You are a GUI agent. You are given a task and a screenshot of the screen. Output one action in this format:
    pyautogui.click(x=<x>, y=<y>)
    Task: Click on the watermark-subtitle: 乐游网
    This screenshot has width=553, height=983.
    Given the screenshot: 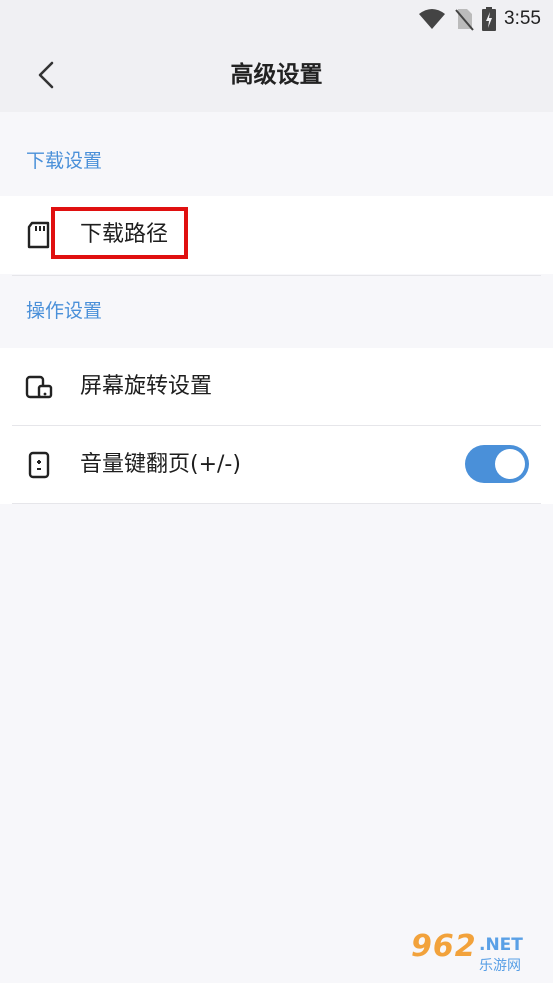 What is the action you would take?
    pyautogui.click(x=500, y=966)
    